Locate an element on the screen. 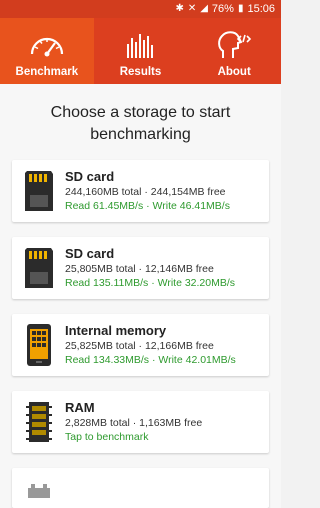  battery-level: 76% is located at coordinates (222, 9).